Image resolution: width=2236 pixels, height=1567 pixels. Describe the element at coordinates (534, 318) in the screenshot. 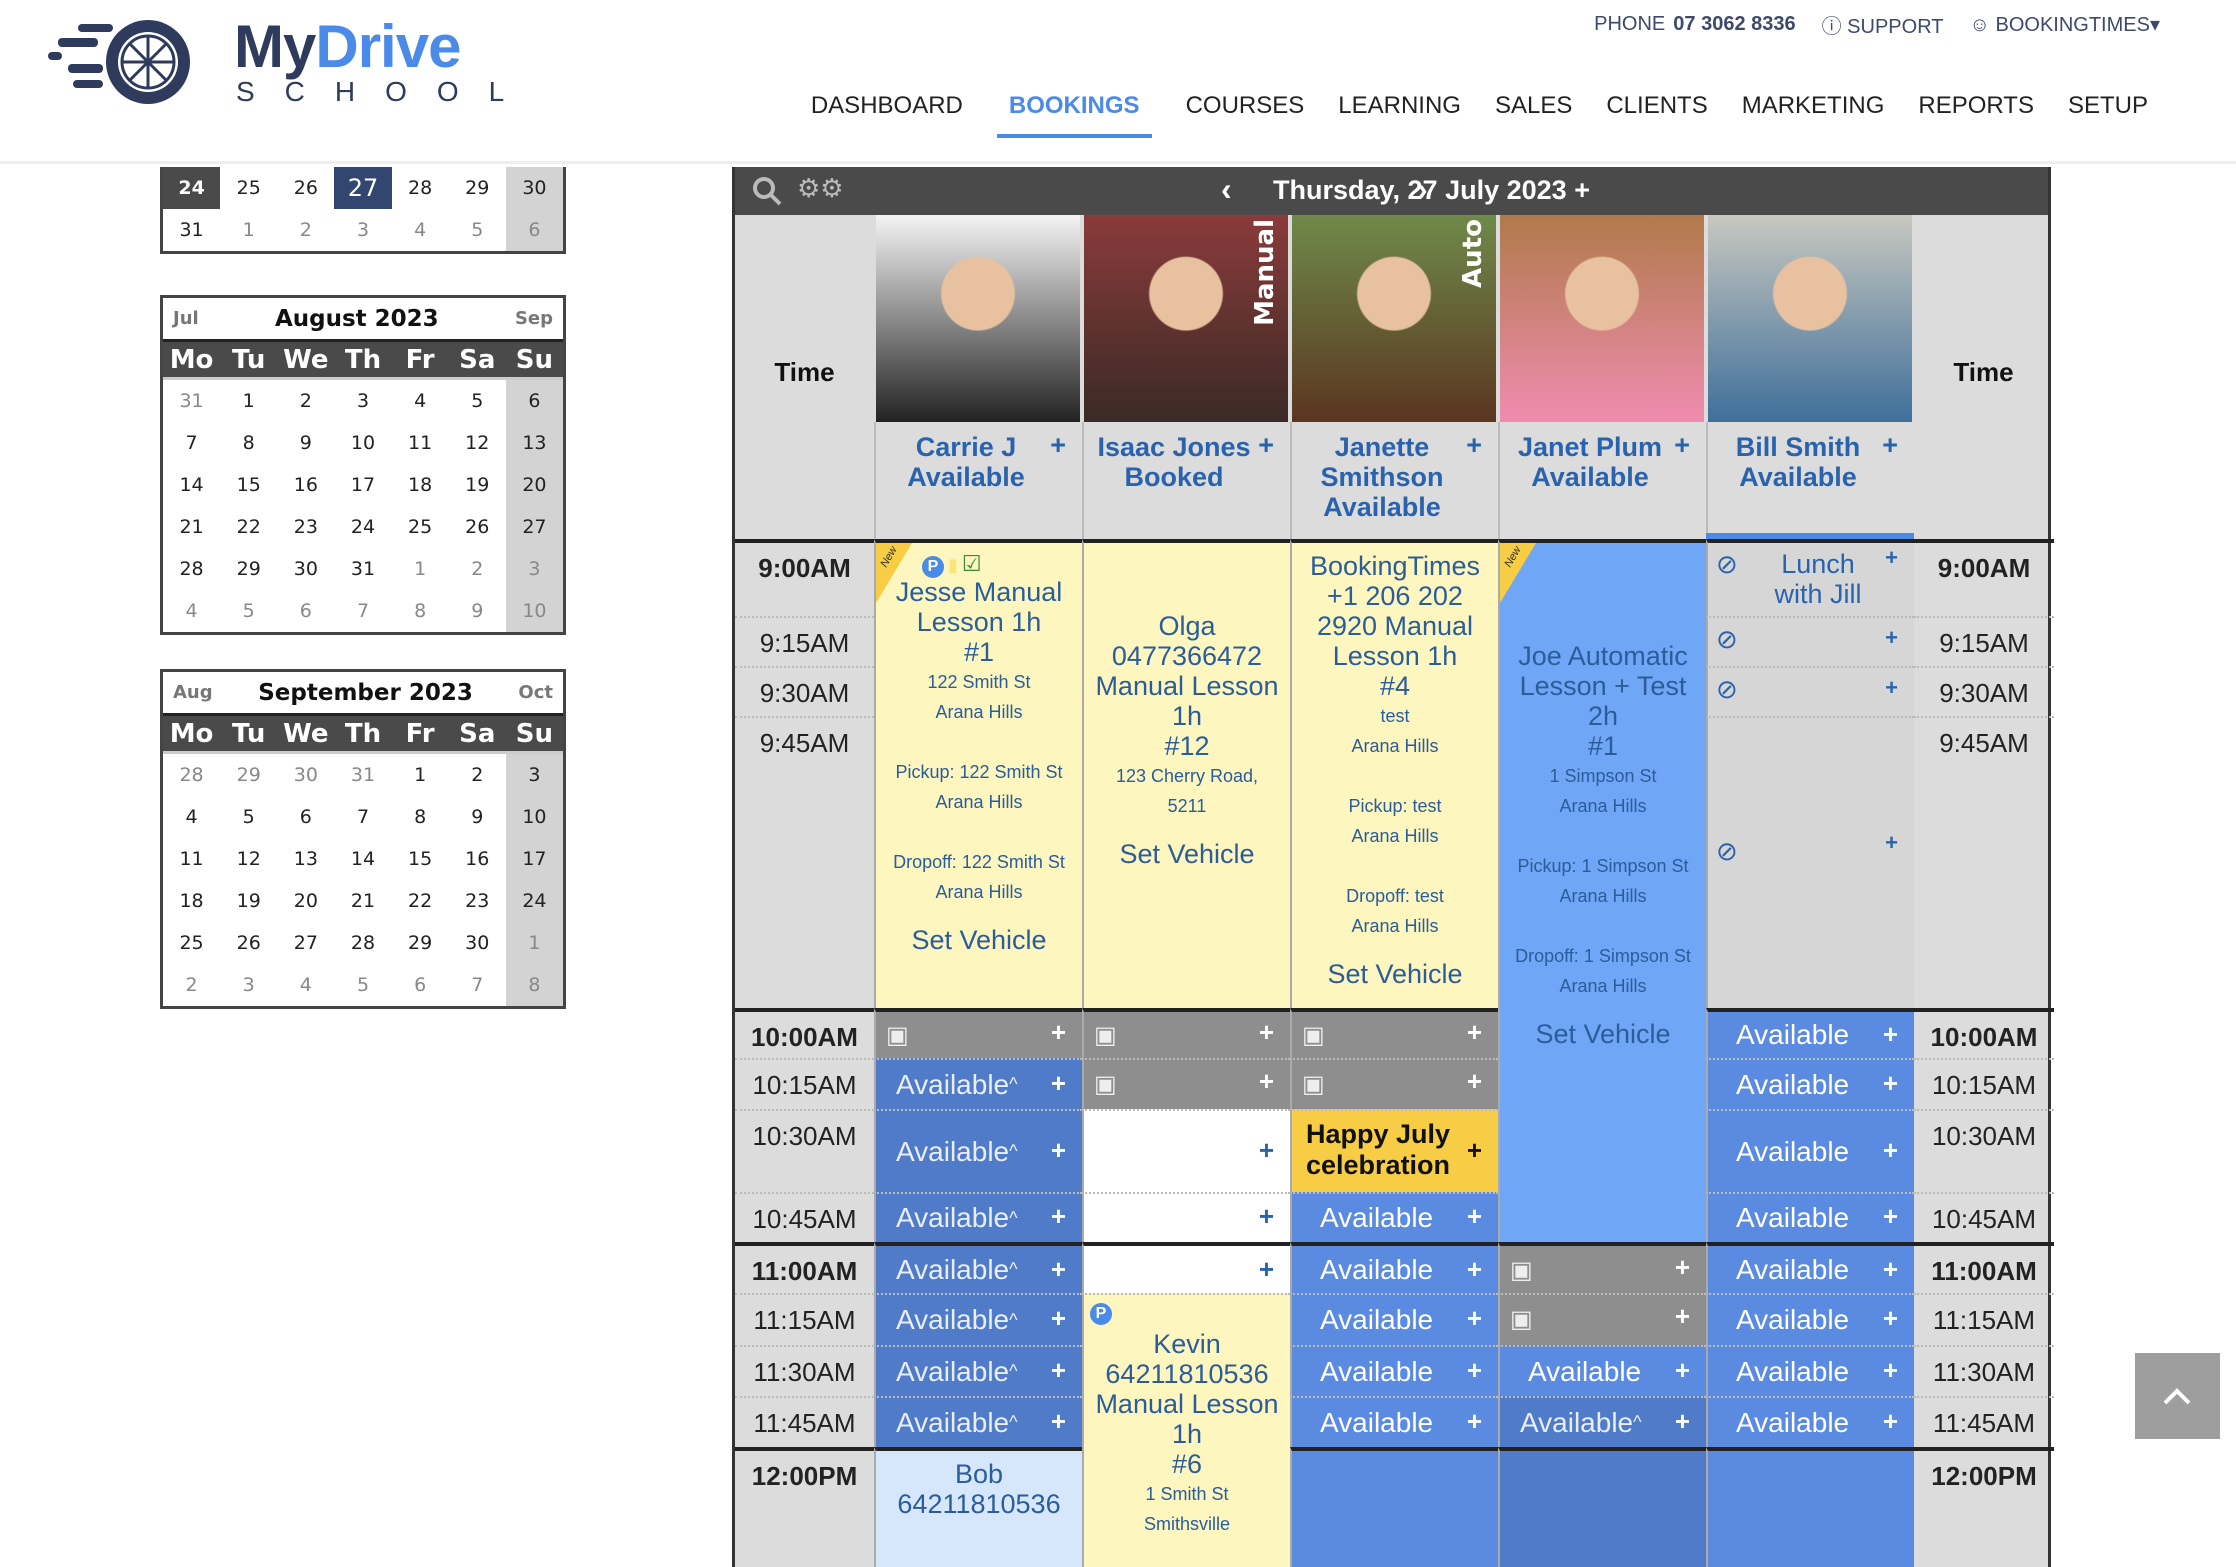

I see `next-month-link: Sep` at that location.